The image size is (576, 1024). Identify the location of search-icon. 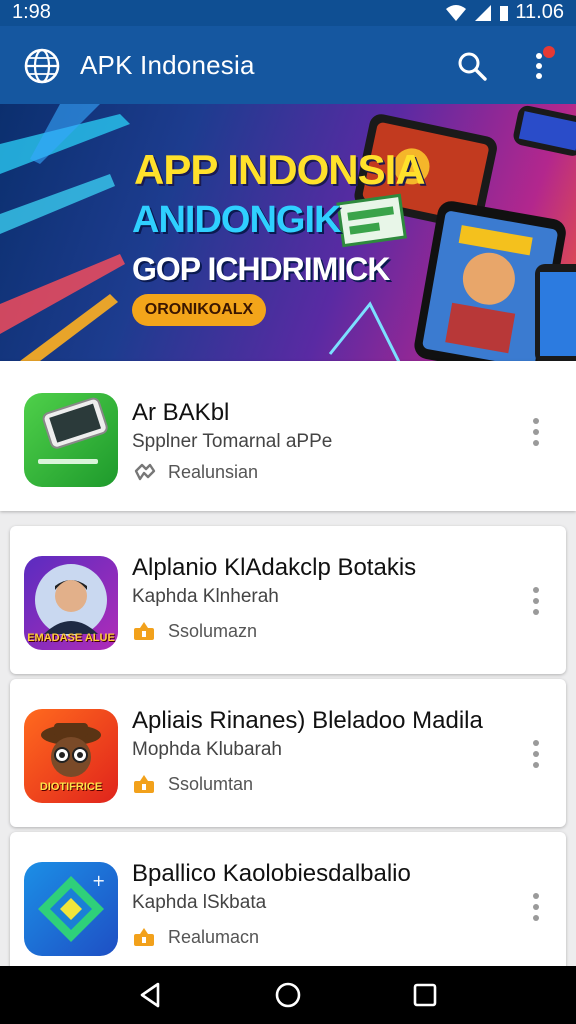
(472, 66).